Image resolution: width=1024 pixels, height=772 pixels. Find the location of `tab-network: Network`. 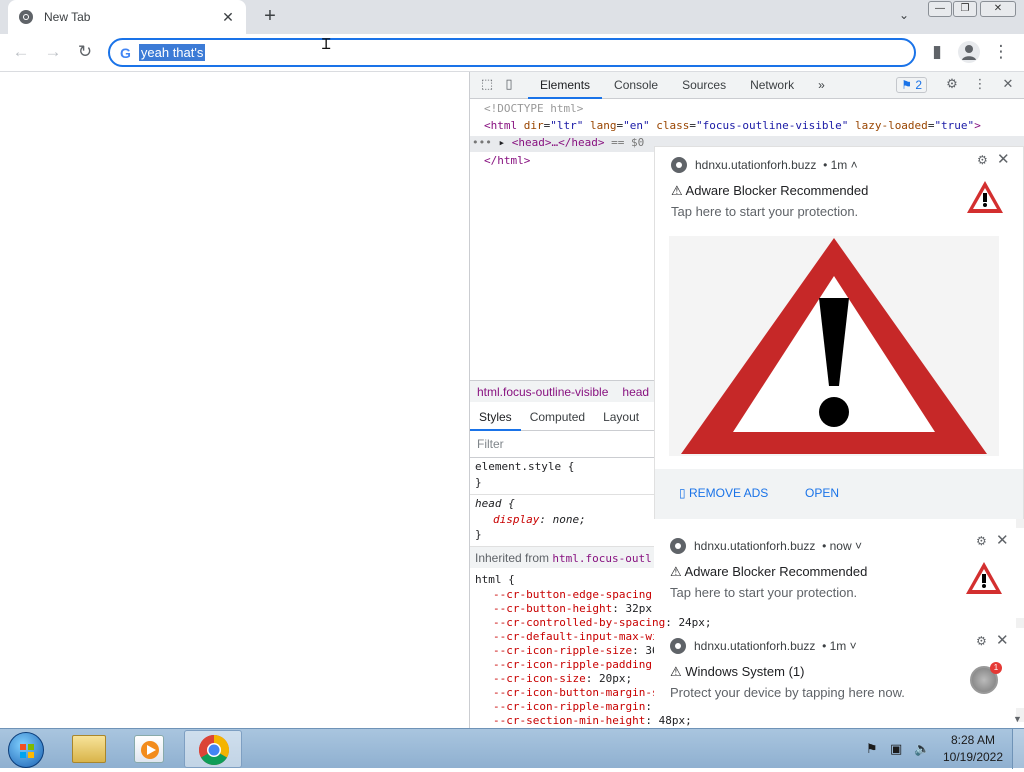

tab-network: Network is located at coordinates (772, 85).